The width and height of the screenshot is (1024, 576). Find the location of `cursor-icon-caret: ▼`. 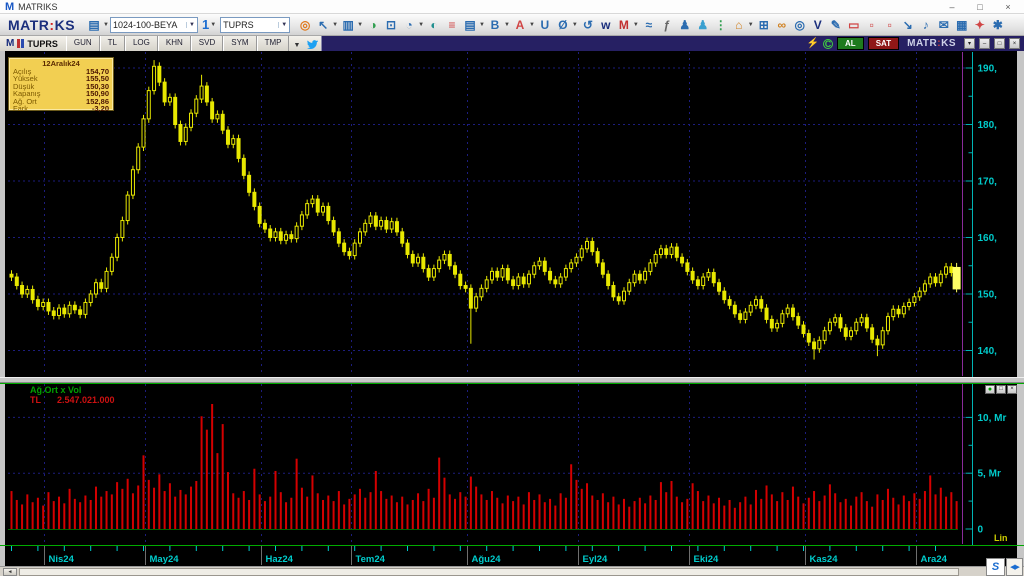

cursor-icon-caret: ▼ is located at coordinates (335, 25).